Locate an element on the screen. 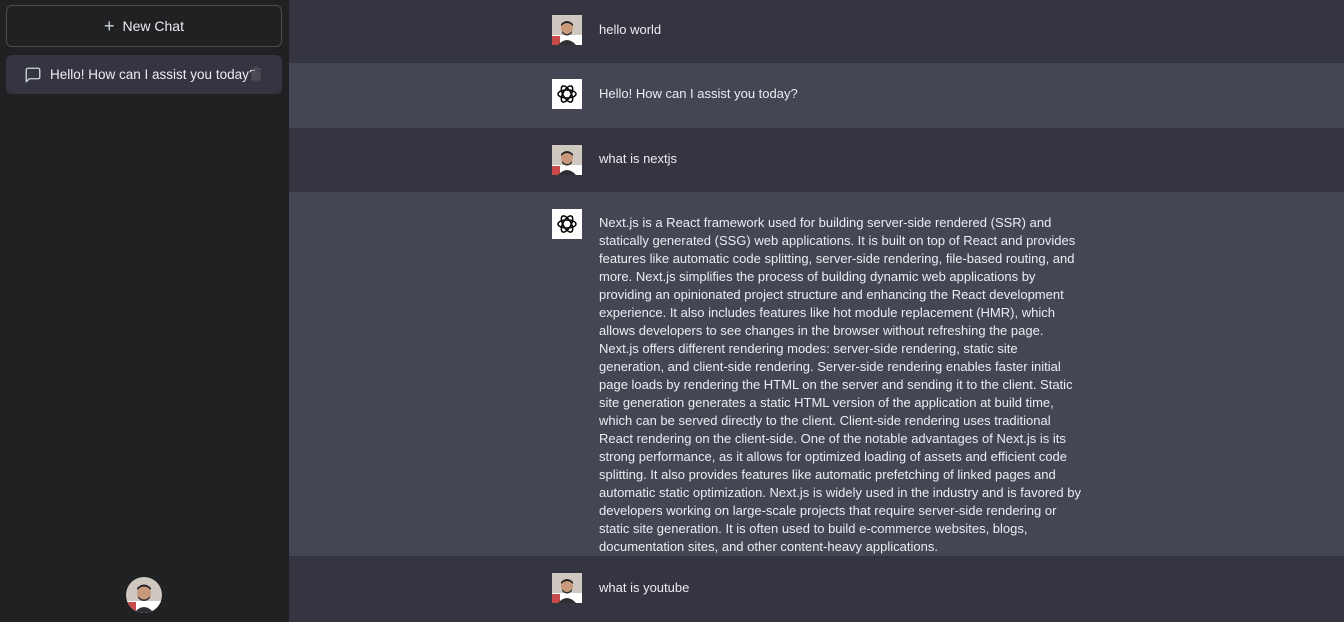 The image size is (1344, 622). message-row: hello world is located at coordinates (816, 31).